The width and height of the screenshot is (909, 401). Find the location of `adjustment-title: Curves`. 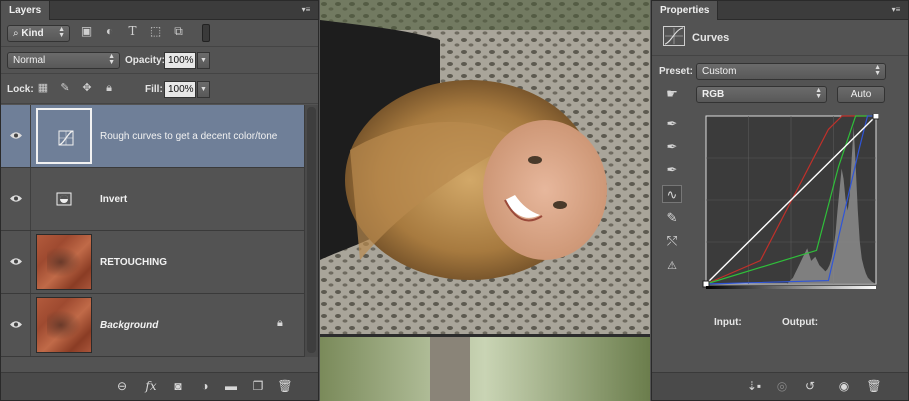

adjustment-title: Curves is located at coordinates (711, 38).